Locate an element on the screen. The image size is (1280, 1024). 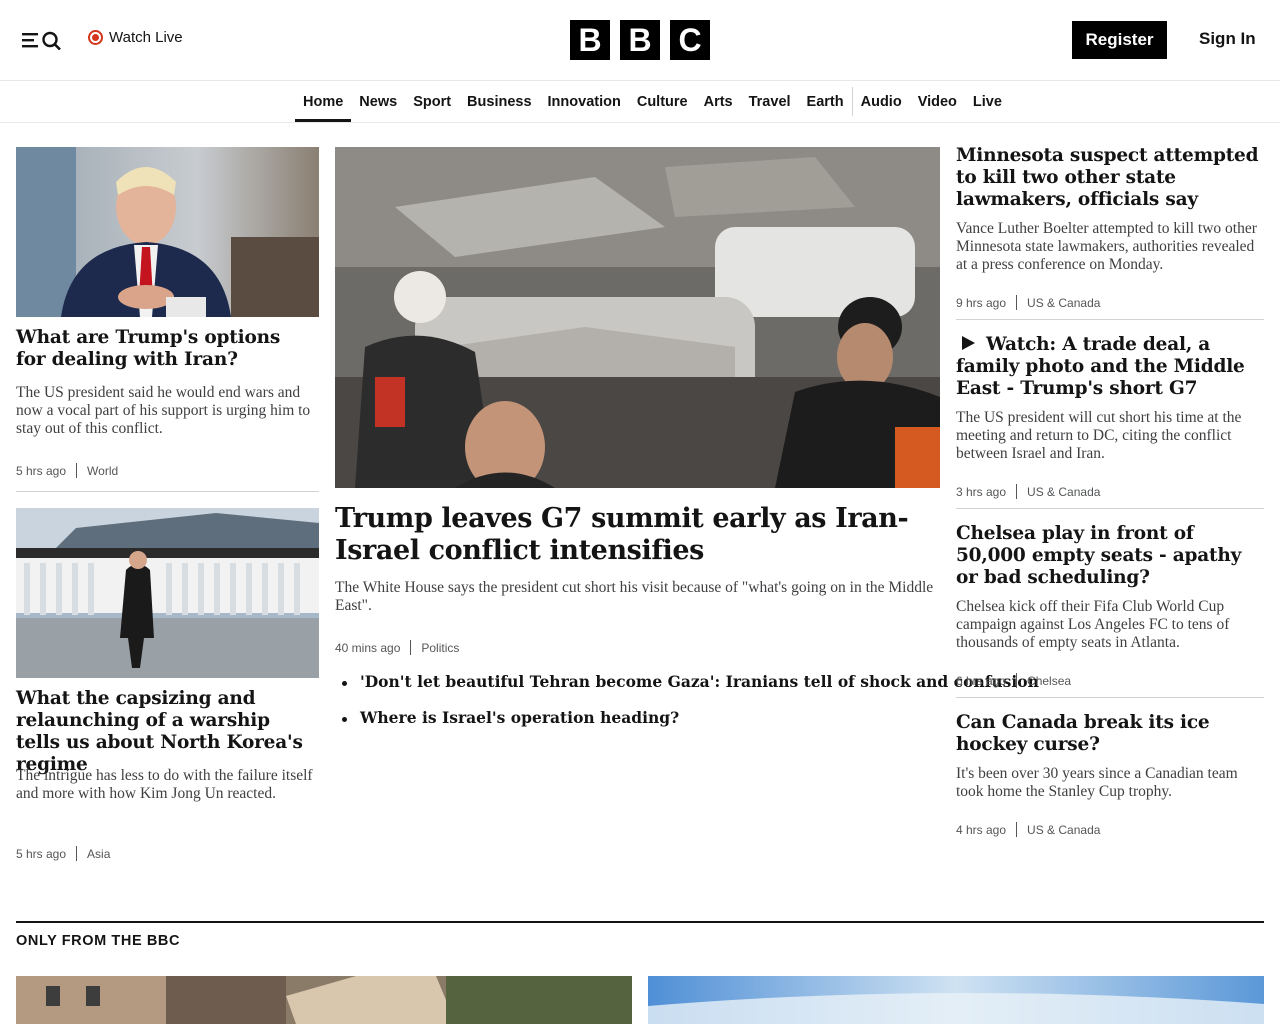
search-icon is located at coordinates (51, 41).